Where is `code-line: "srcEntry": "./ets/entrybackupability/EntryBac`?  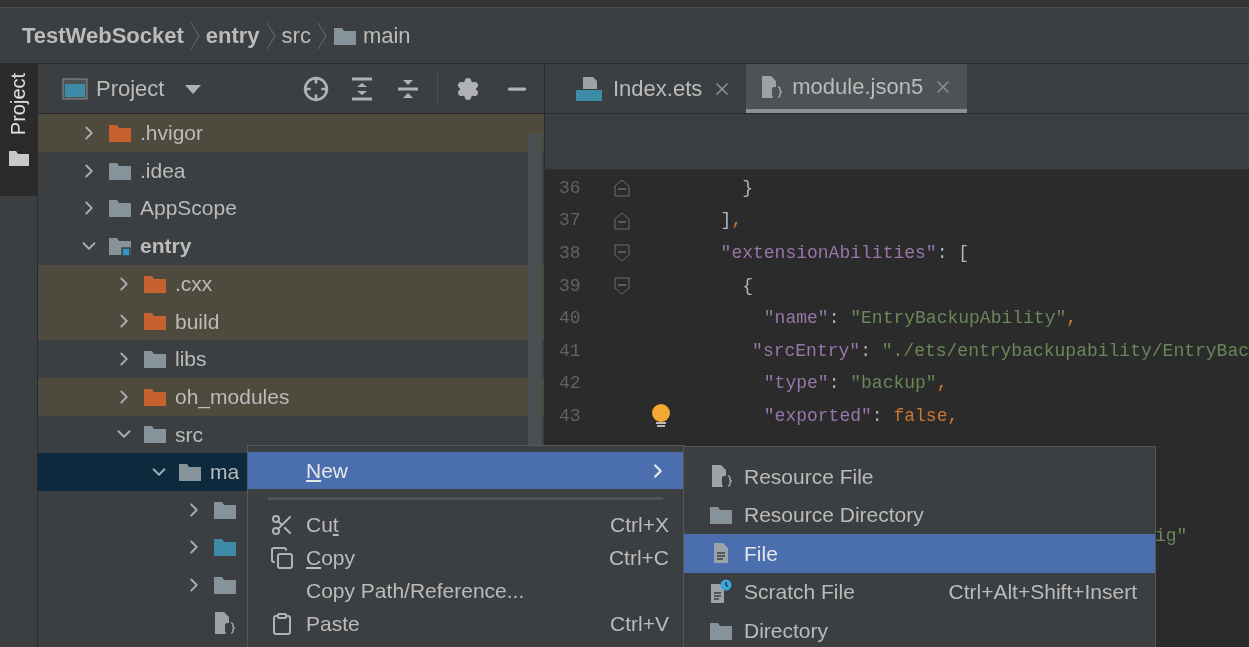
code-line: "srcEntry": "./ets/entrybackupability/EntryBac is located at coordinates (1000, 351).